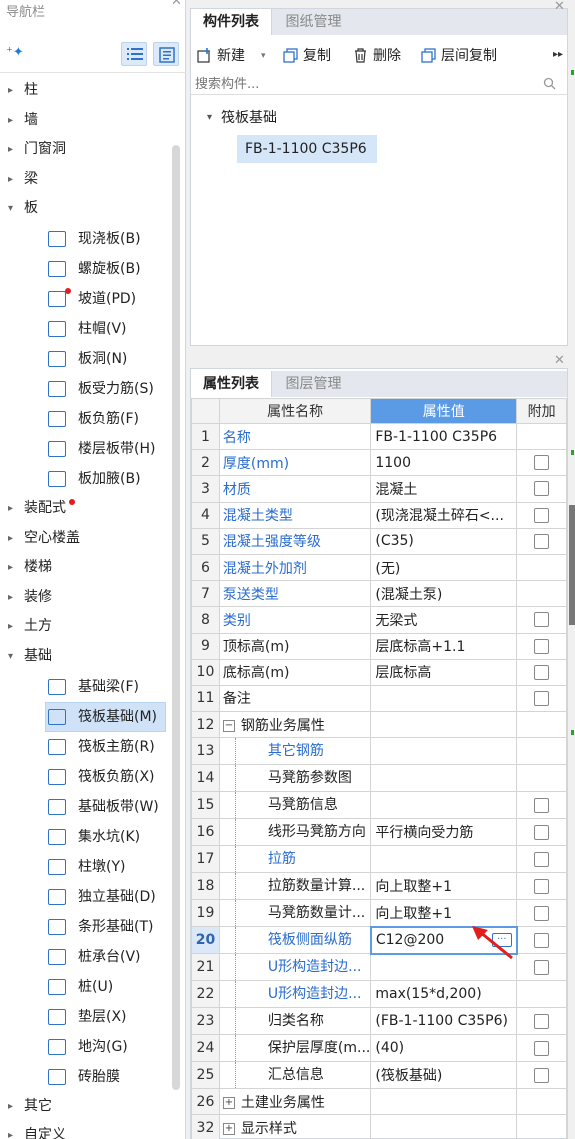  I want to click on more-toolbar-icon: ▸▸, so click(558, 54).